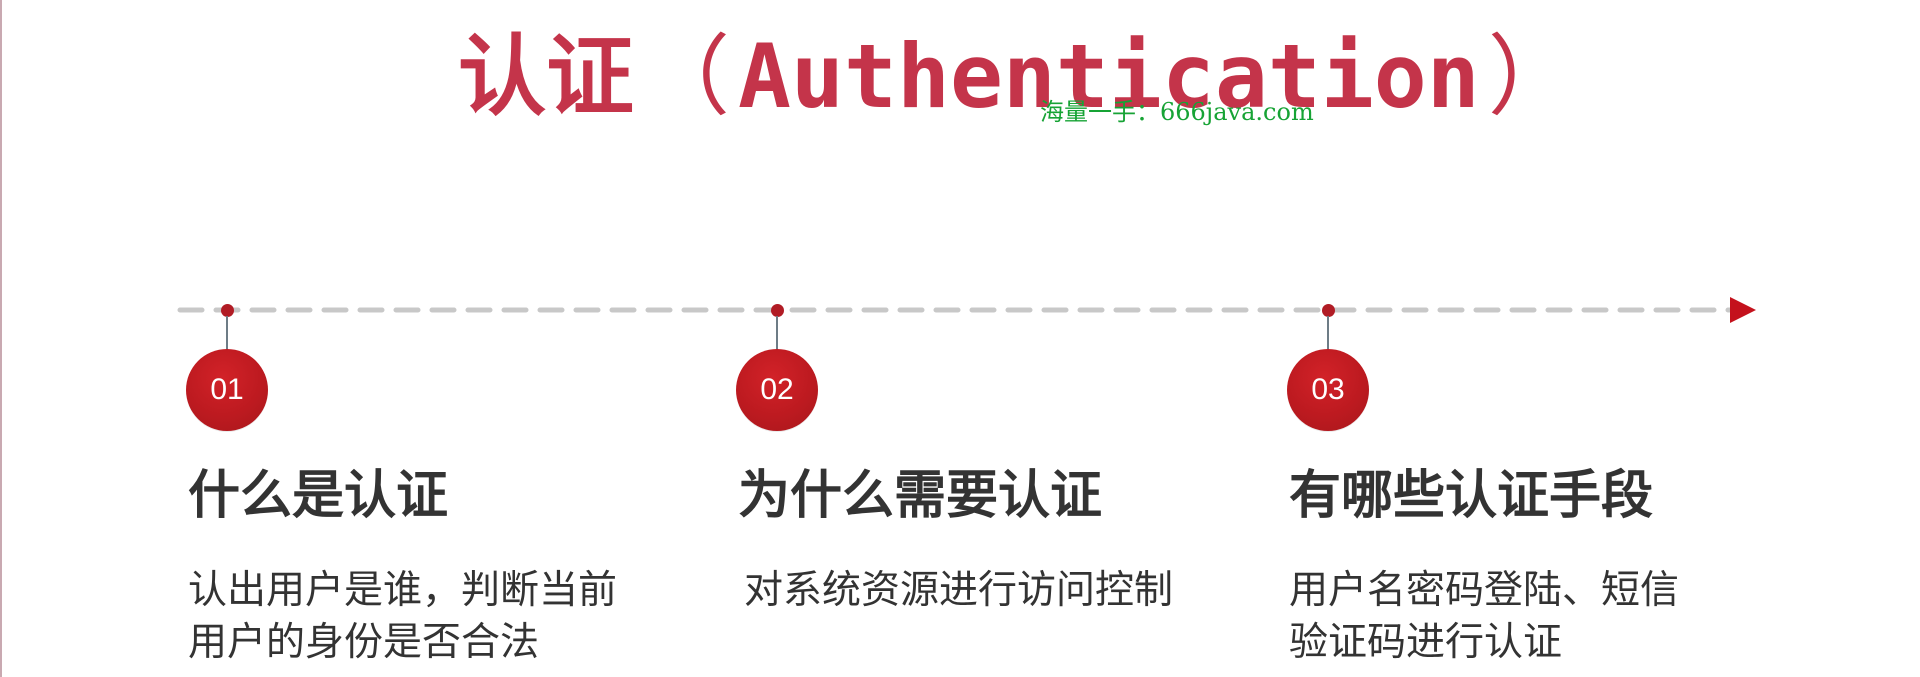 This screenshot has width=1920, height=677. I want to click on step-1-connector, so click(227, 333).